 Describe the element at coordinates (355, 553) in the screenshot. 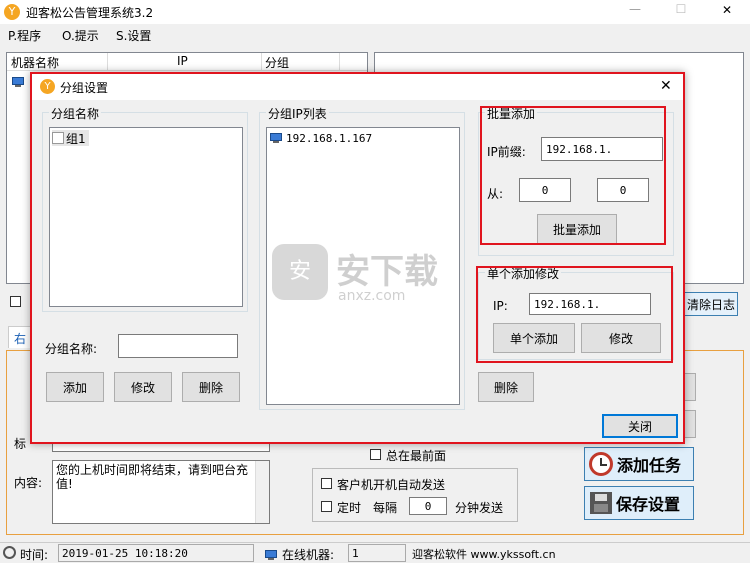

I see `online-value: 1` at that location.